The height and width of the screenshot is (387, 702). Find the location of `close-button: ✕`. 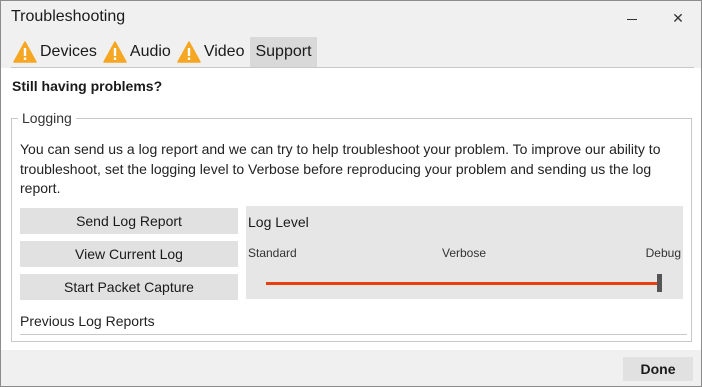

close-button: ✕ is located at coordinates (678, 18).